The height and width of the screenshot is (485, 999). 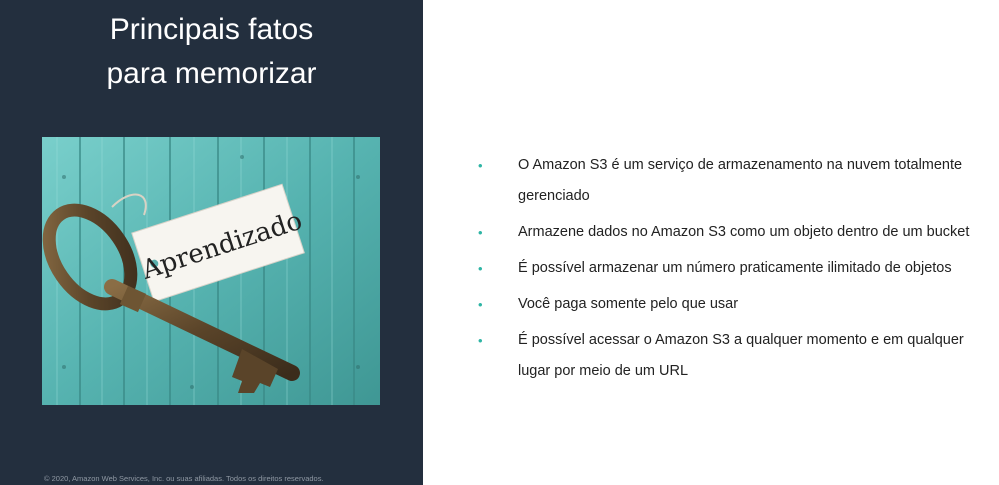 I want to click on slide-title-line-1: Principais fatos, so click(x=211, y=29).